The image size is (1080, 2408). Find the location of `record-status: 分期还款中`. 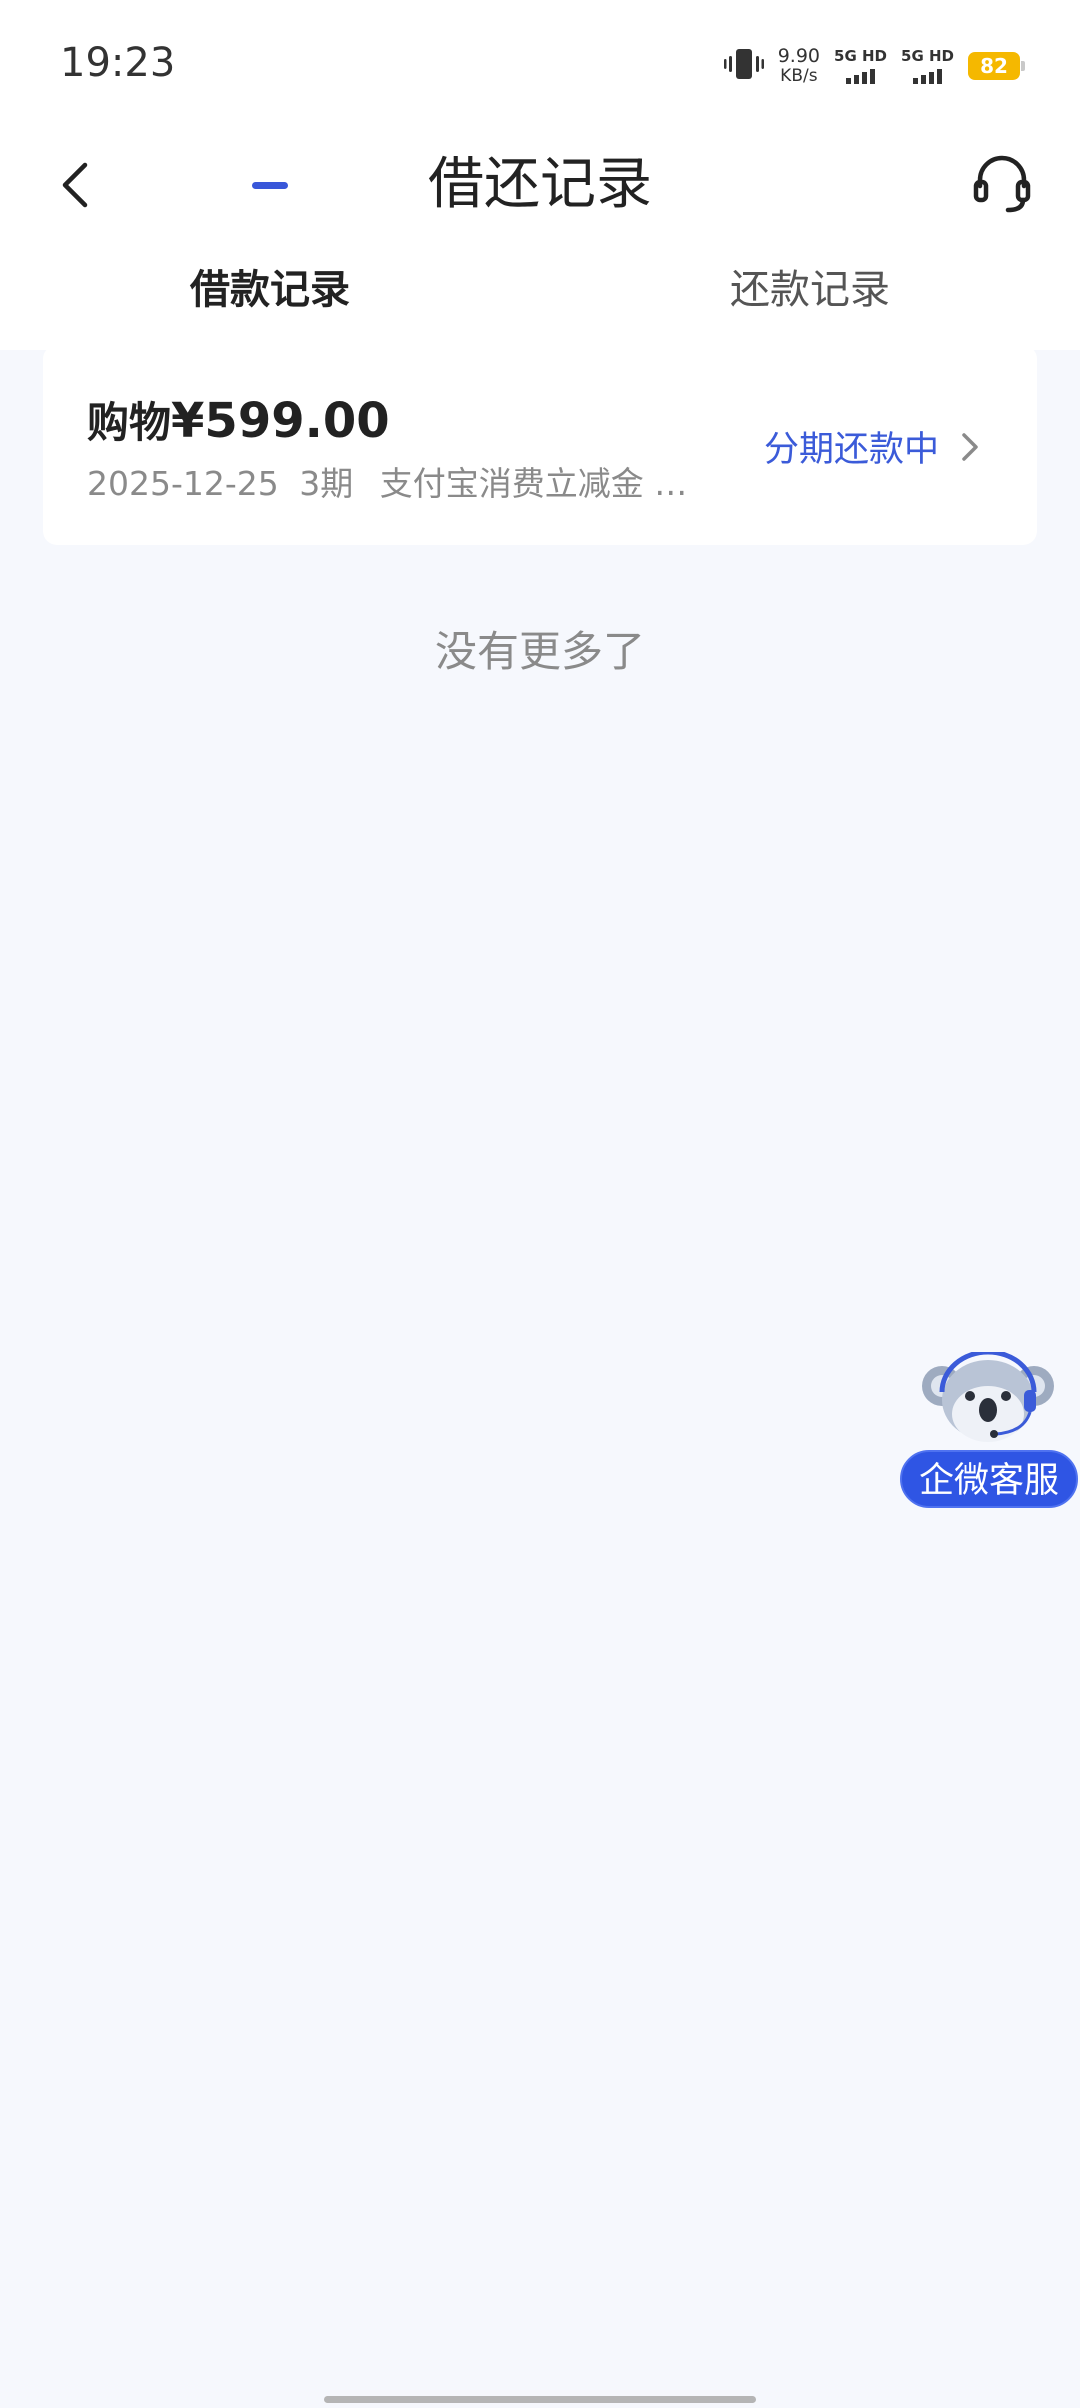

record-status: 分期还款中 is located at coordinates (872, 446).